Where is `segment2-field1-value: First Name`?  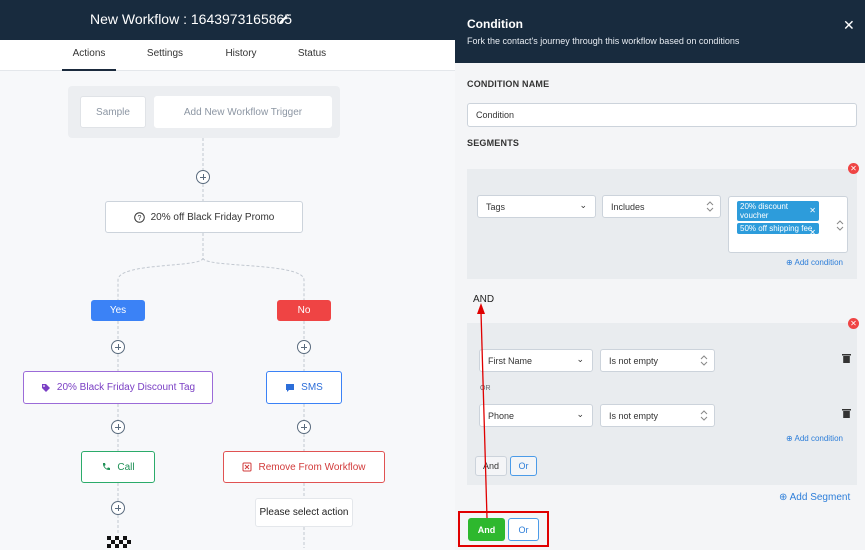 segment2-field1-value: First Name is located at coordinates (510, 360).